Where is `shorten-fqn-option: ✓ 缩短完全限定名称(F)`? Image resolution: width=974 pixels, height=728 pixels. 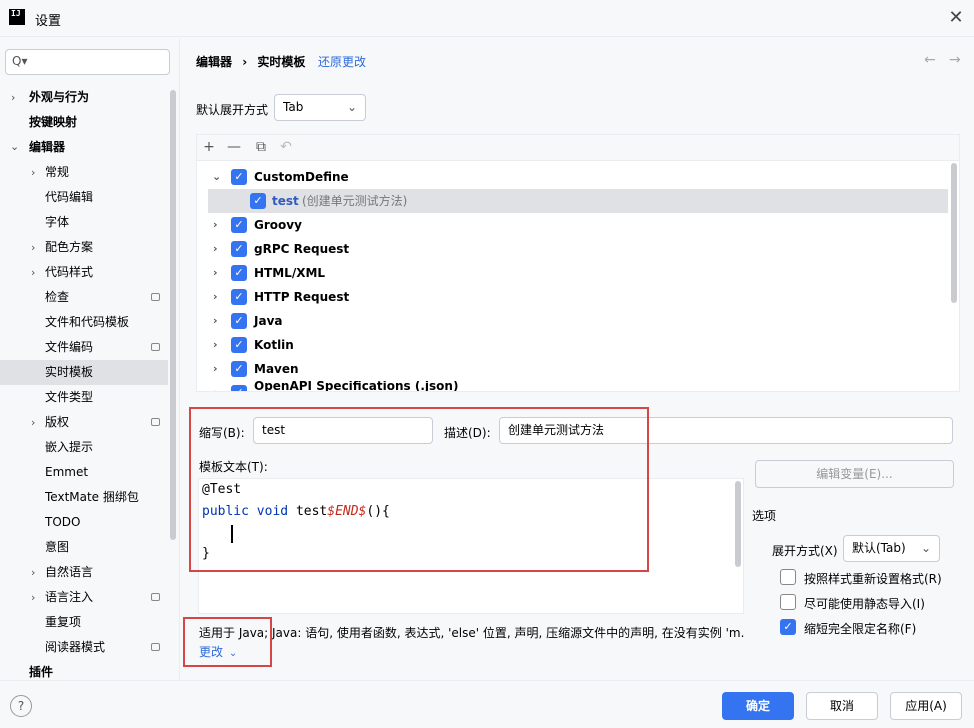
shorten-fqn-option: ✓ 缩短完全限定名称(F) is located at coordinates (870, 628).